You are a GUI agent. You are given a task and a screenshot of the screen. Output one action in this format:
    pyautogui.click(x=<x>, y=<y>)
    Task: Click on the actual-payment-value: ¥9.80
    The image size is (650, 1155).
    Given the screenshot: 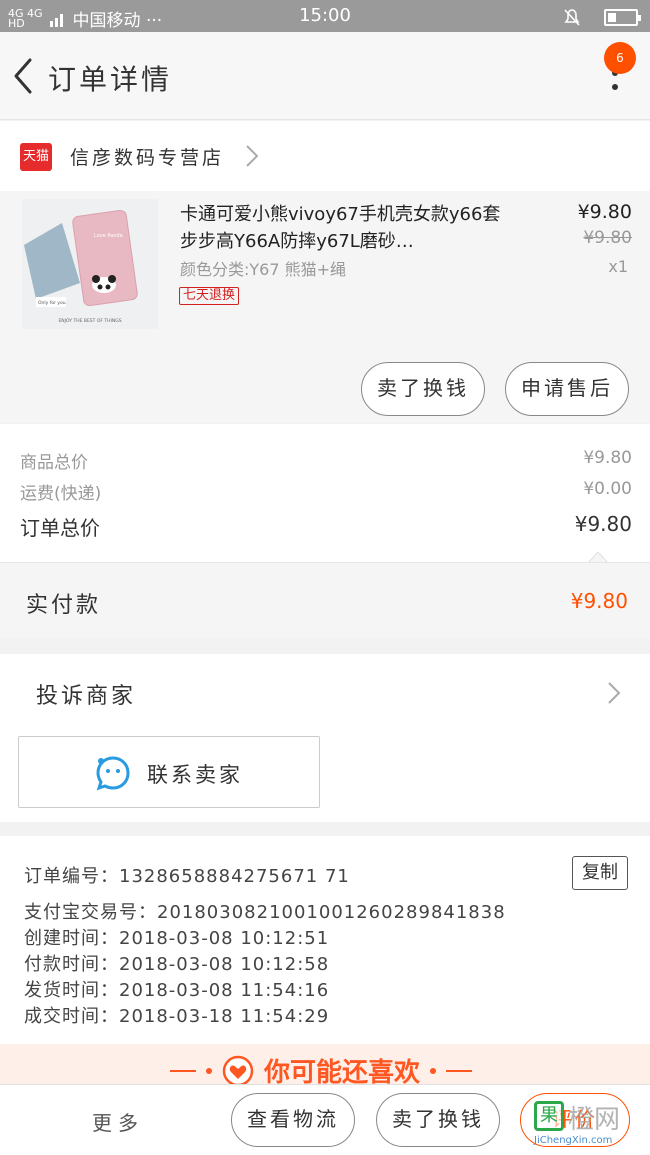 What is the action you would take?
    pyautogui.click(x=599, y=601)
    